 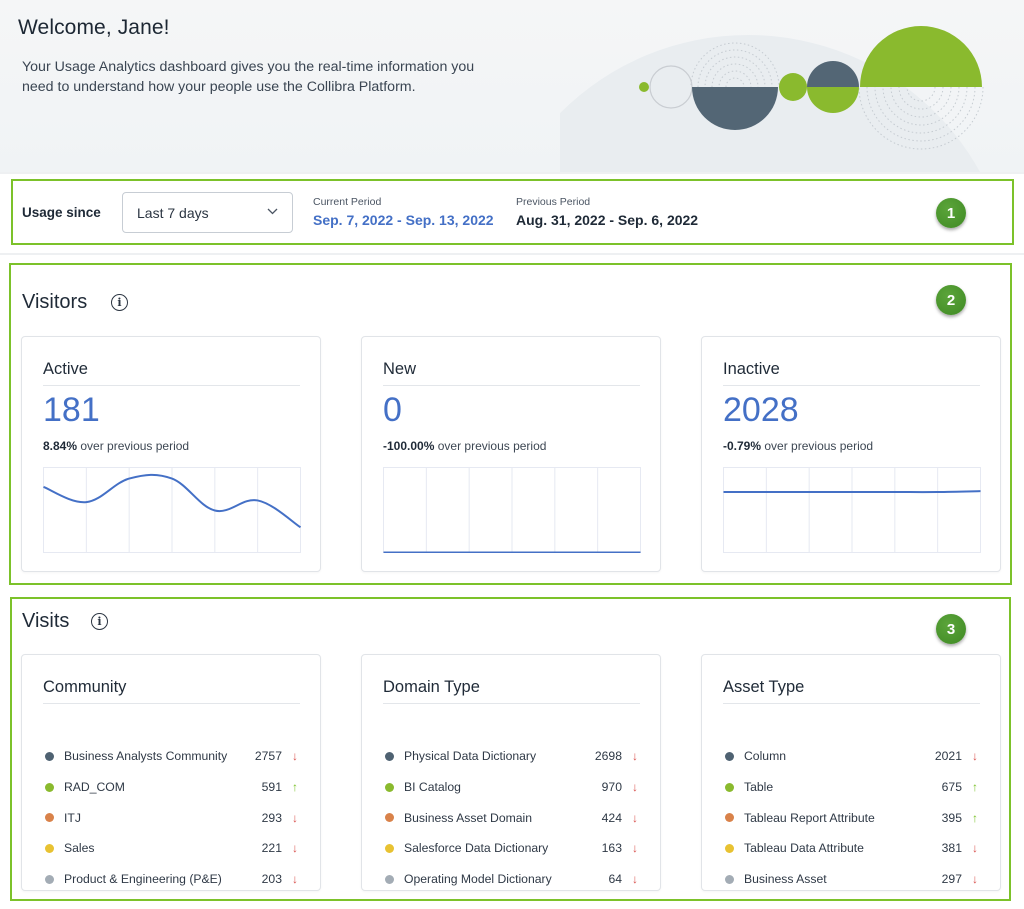 I want to click on list-item: Physical Data Dictionary 2698 ↓, so click(x=511, y=756).